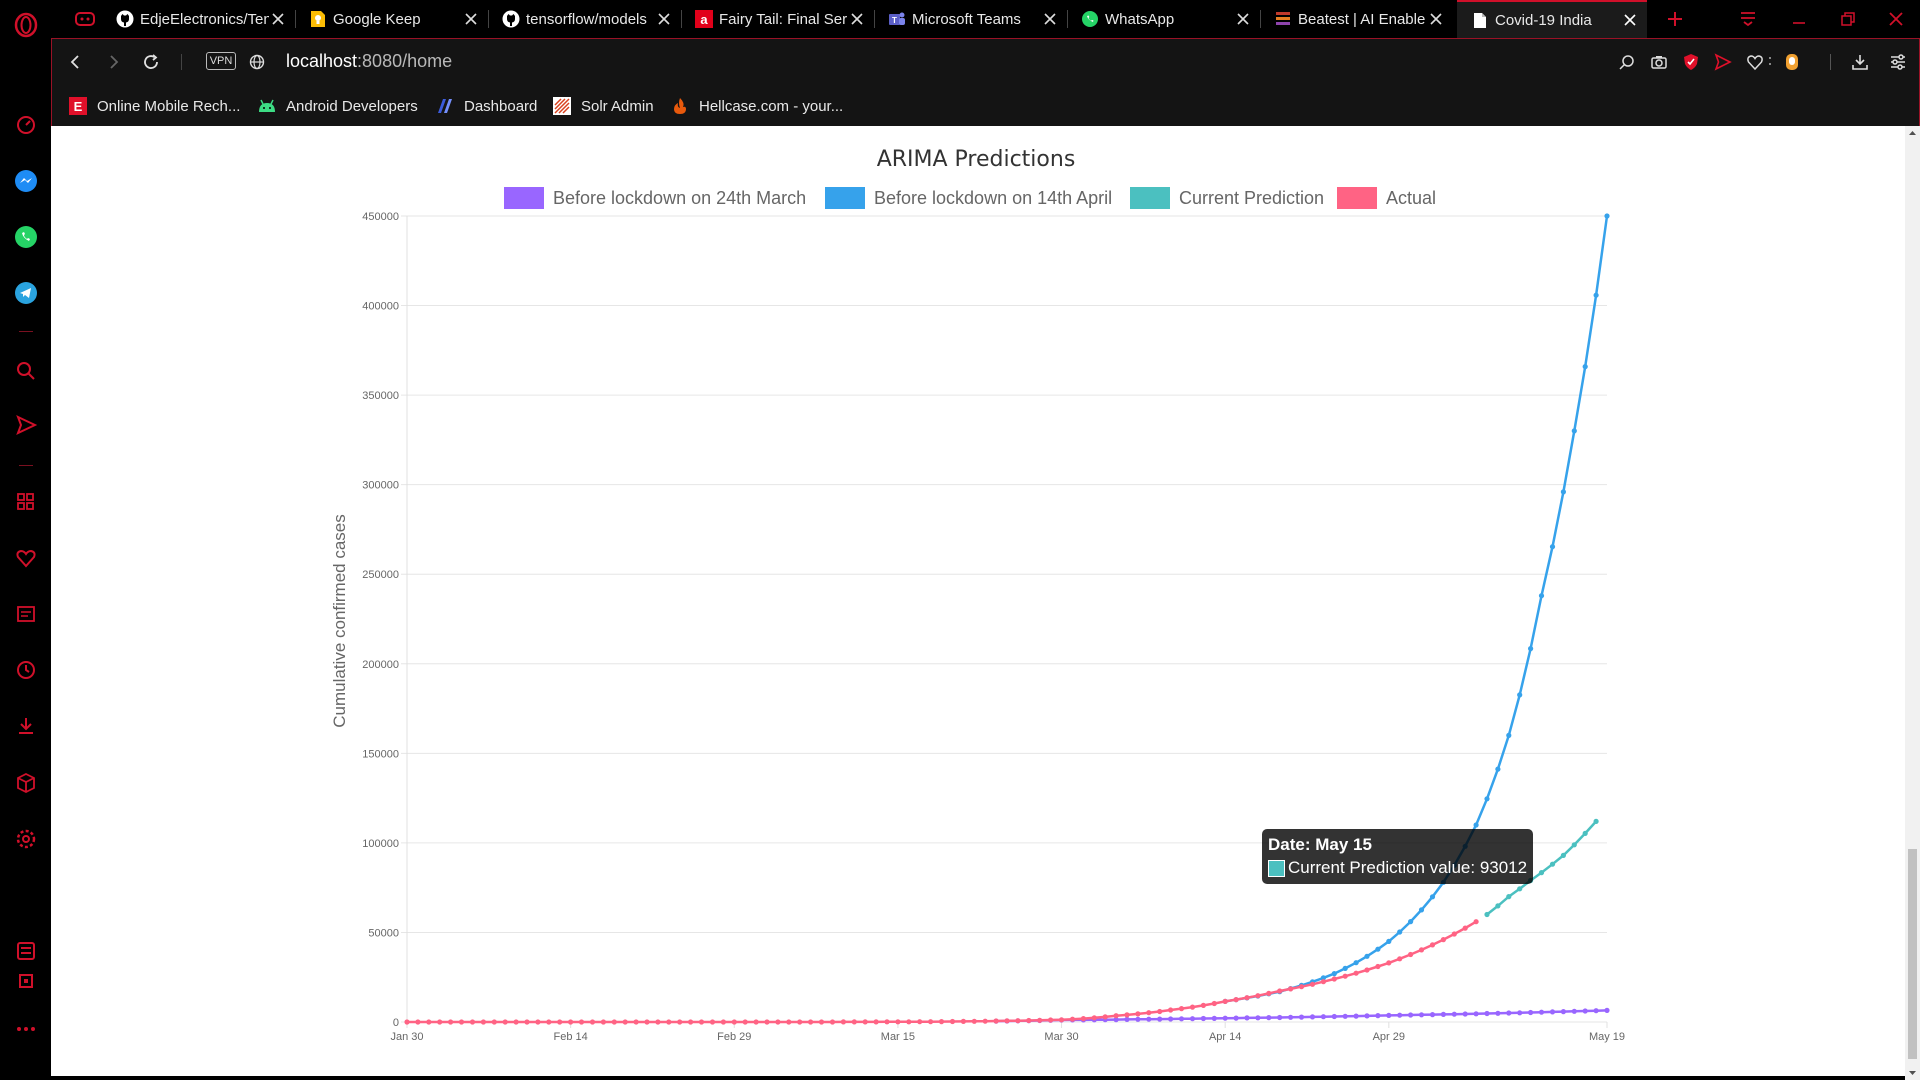  I want to click on news-icon, so click(25, 614).